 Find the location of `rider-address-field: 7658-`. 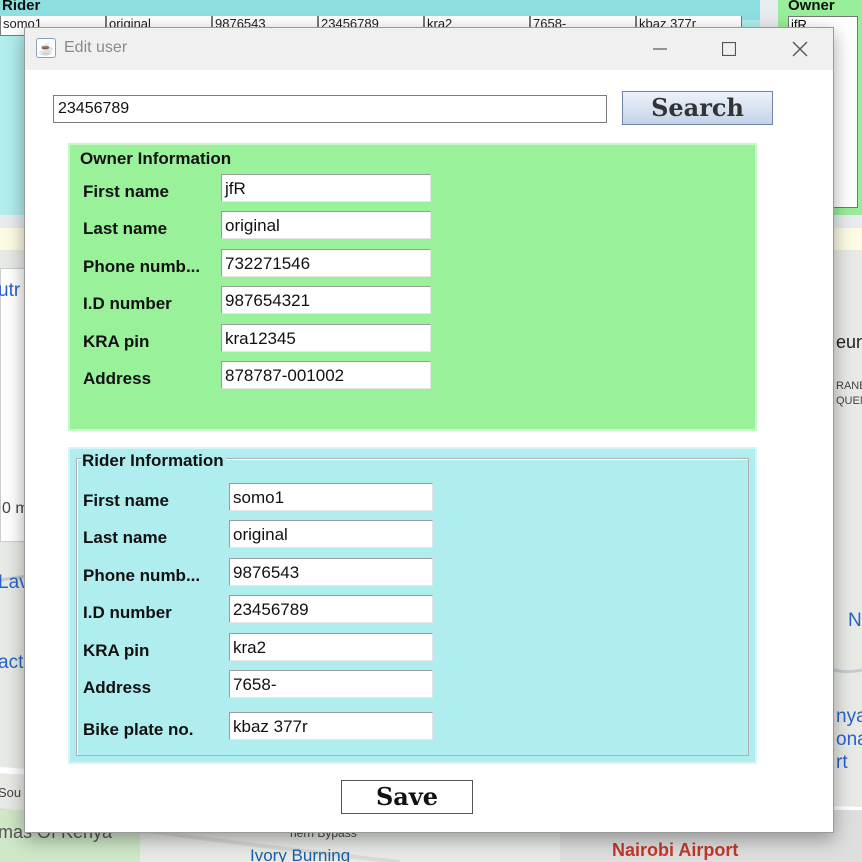

rider-address-field: 7658- is located at coordinates (331, 684).